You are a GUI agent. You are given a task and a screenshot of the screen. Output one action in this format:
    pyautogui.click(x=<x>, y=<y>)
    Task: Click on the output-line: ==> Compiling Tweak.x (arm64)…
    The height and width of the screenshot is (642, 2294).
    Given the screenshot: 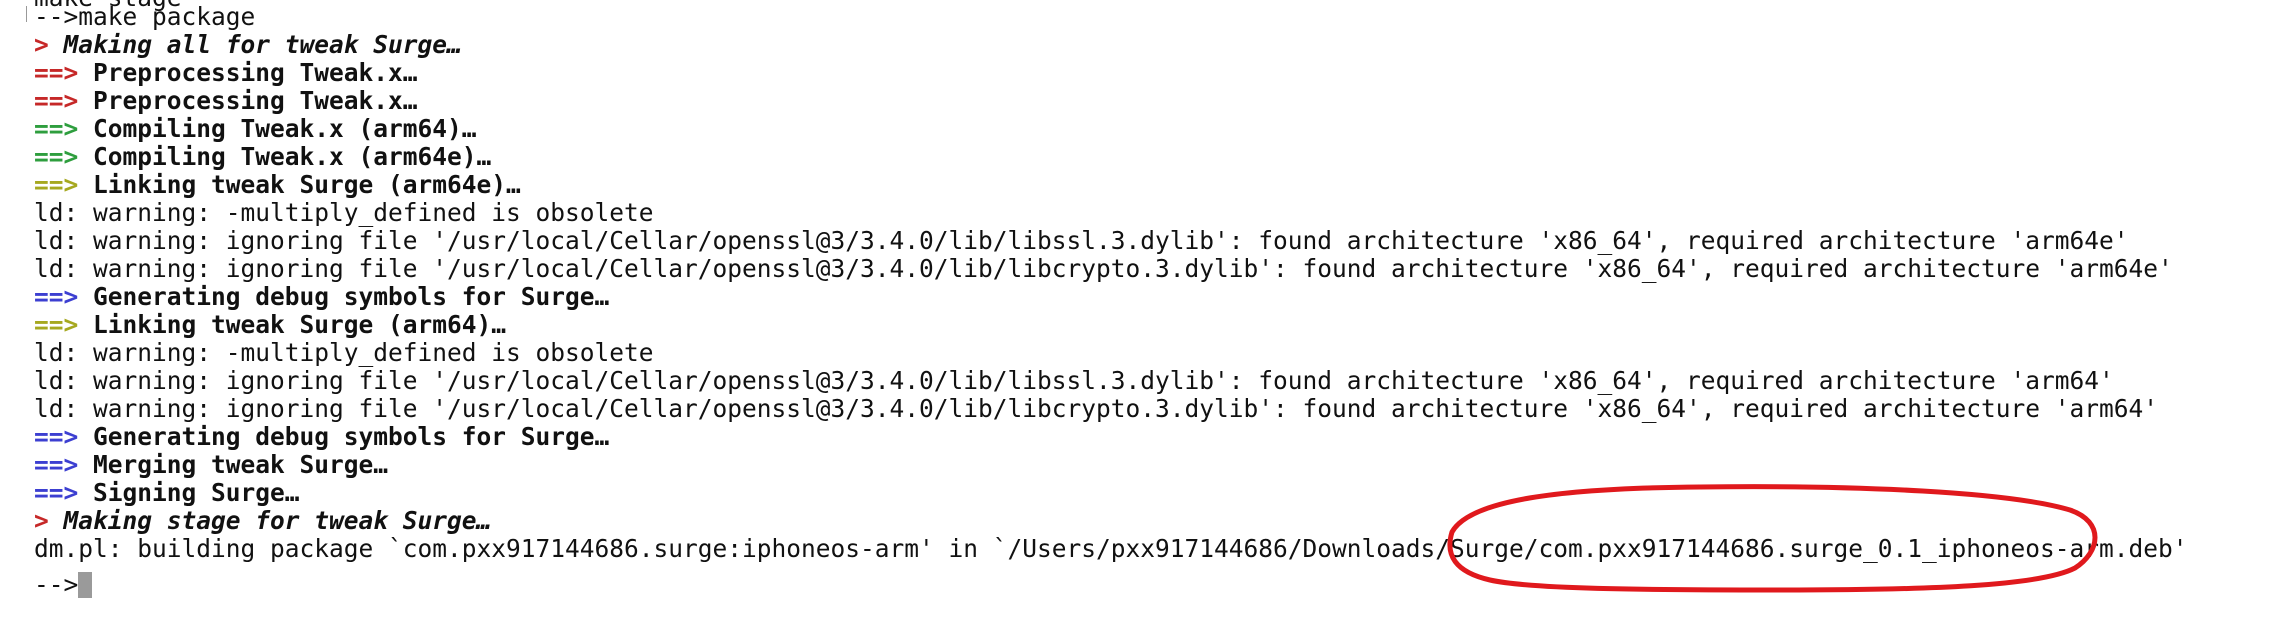 What is the action you would take?
    pyautogui.click(x=255, y=129)
    